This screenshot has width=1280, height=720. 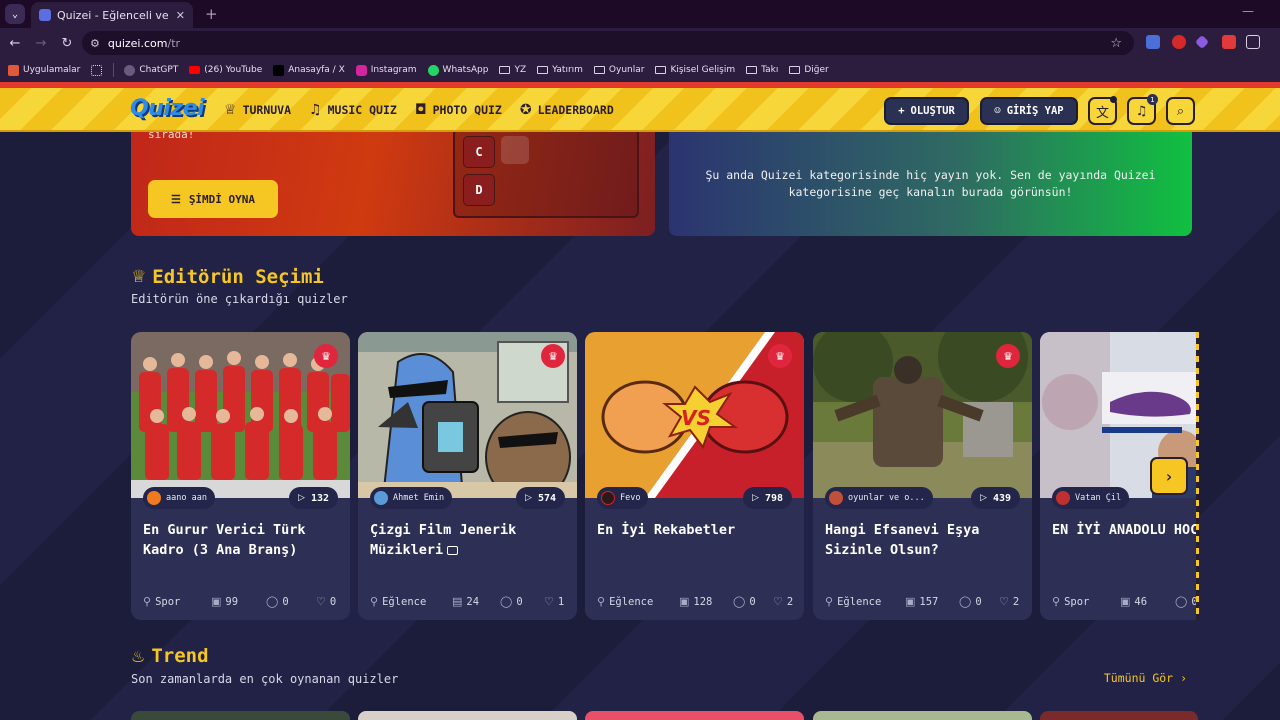 What do you see at coordinates (1091, 498) in the screenshot?
I see `quiz-author: Vatan Çil` at bounding box center [1091, 498].